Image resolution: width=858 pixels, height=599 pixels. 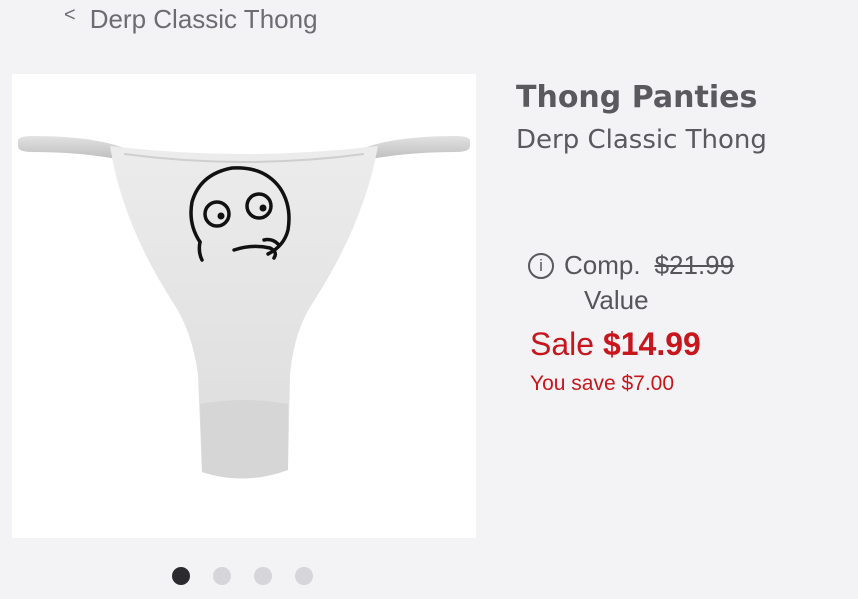 What do you see at coordinates (242, 576) in the screenshot?
I see `carousel-dots` at bounding box center [242, 576].